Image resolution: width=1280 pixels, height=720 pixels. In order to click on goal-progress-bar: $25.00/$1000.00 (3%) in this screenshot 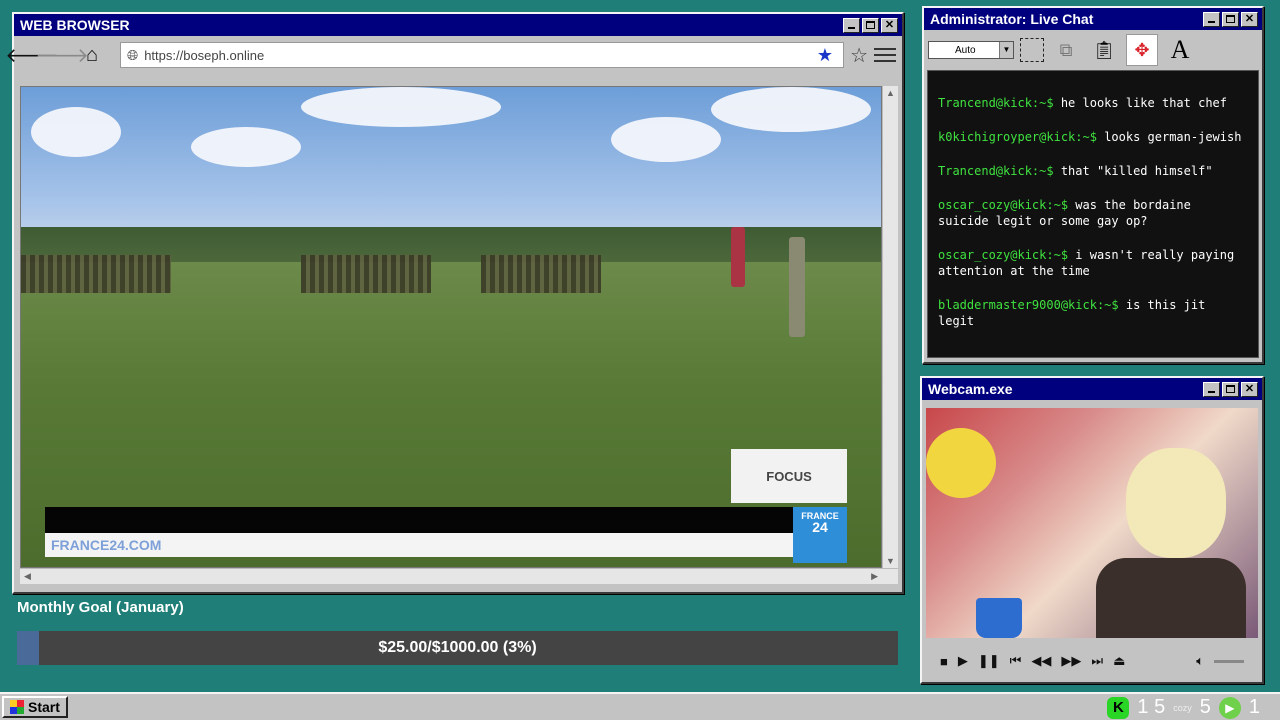, I will do `click(457, 648)`.